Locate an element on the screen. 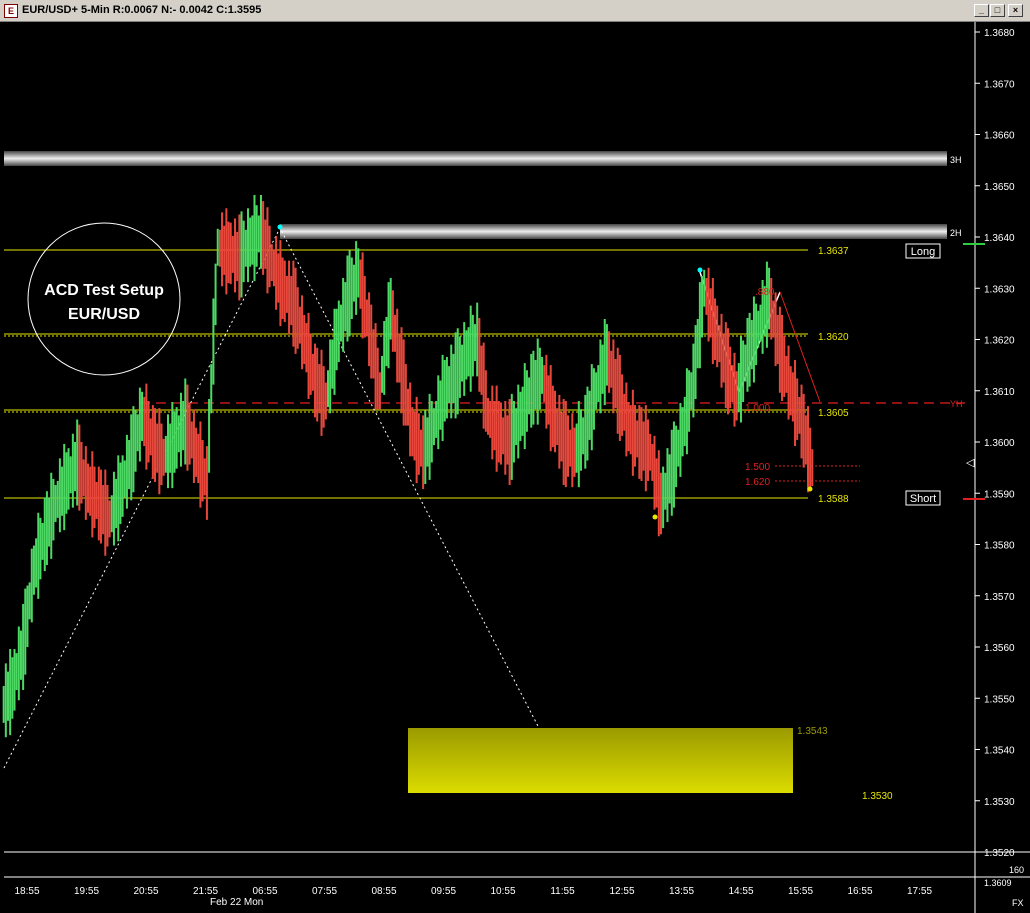 This screenshot has height=913, width=1030. target-top-label: 1.3543 is located at coordinates (812, 731).